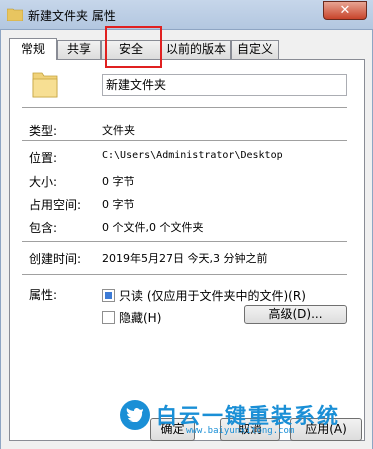  What do you see at coordinates (131, 49) in the screenshot?
I see `tab-security: 安全` at bounding box center [131, 49].